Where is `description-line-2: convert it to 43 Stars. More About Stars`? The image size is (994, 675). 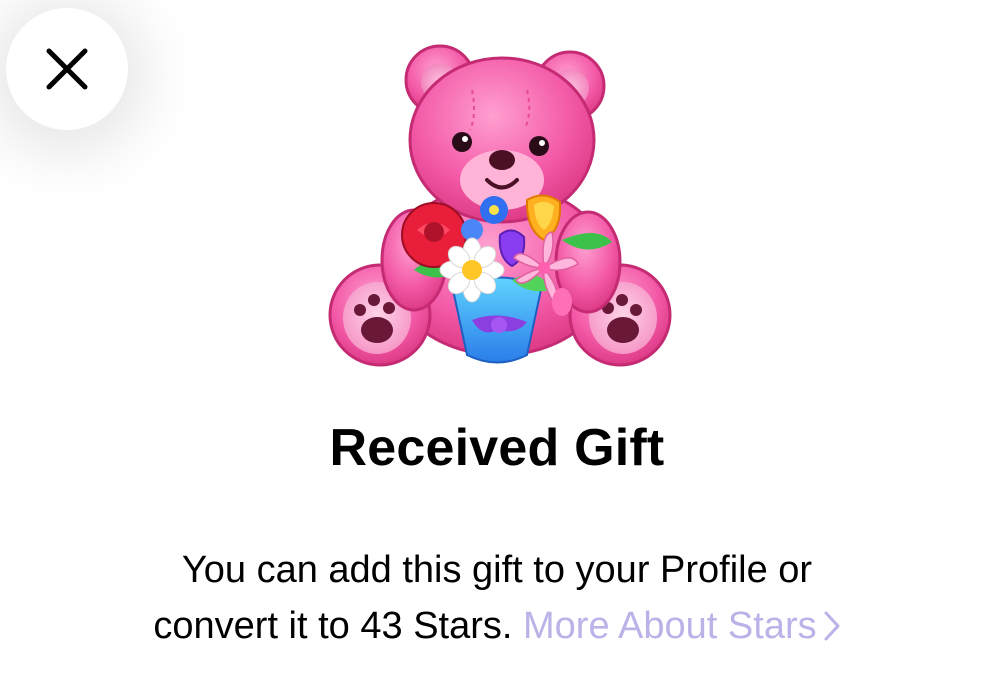 description-line-2: convert it to 43 Stars. More About Stars is located at coordinates (497, 626).